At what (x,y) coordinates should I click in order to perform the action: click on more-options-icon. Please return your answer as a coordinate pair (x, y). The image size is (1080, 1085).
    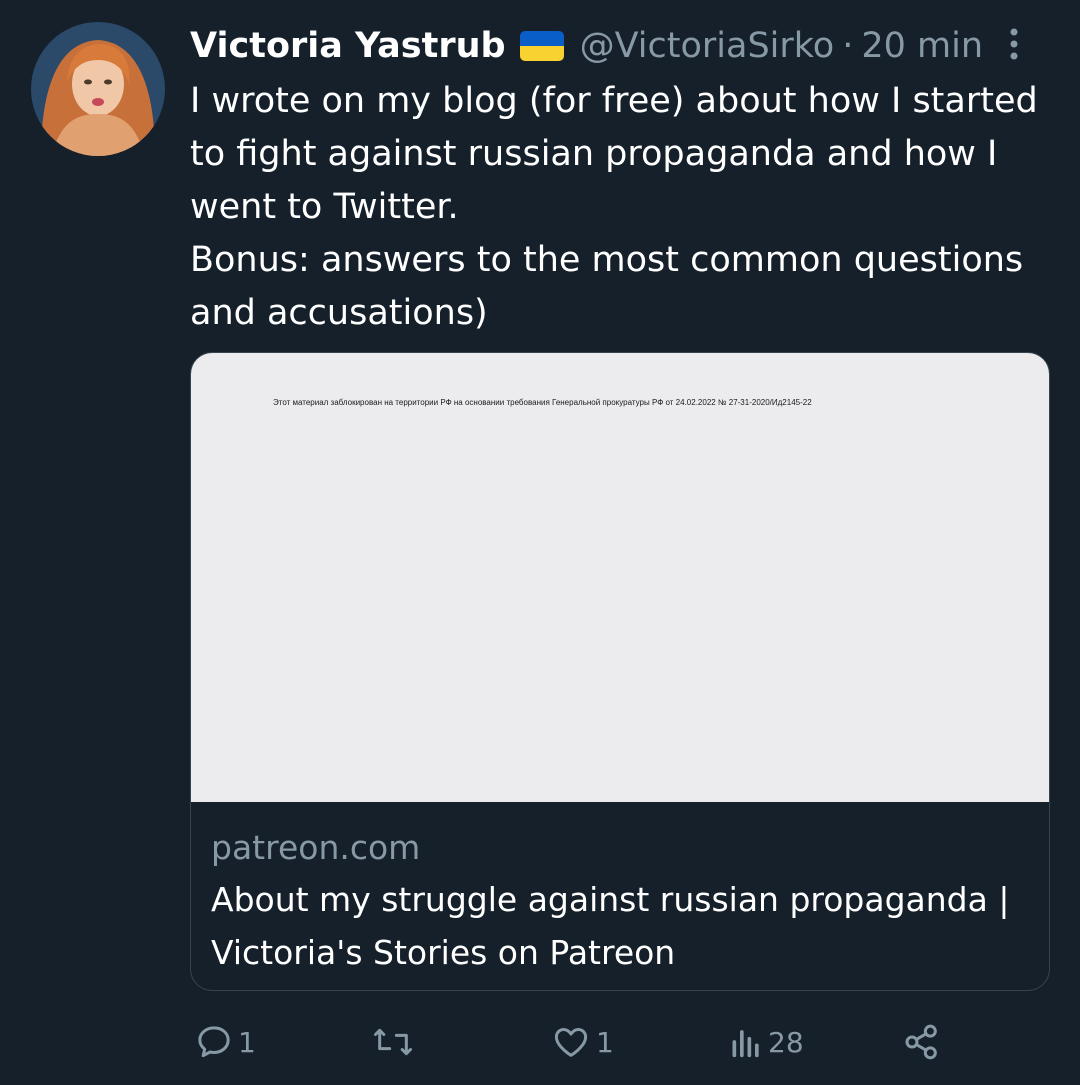
    Looking at the image, I should click on (1014, 44).